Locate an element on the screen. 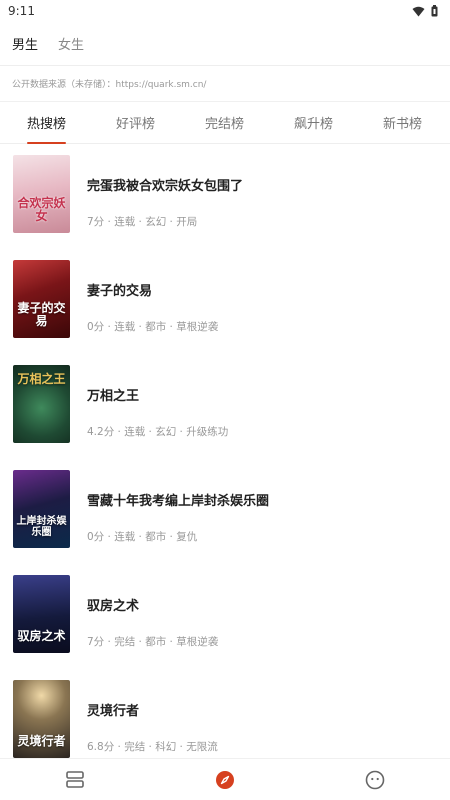 Image resolution: width=450 pixels, height=800 pixels. cover-art-title: 妻子的交易 is located at coordinates (41, 314).